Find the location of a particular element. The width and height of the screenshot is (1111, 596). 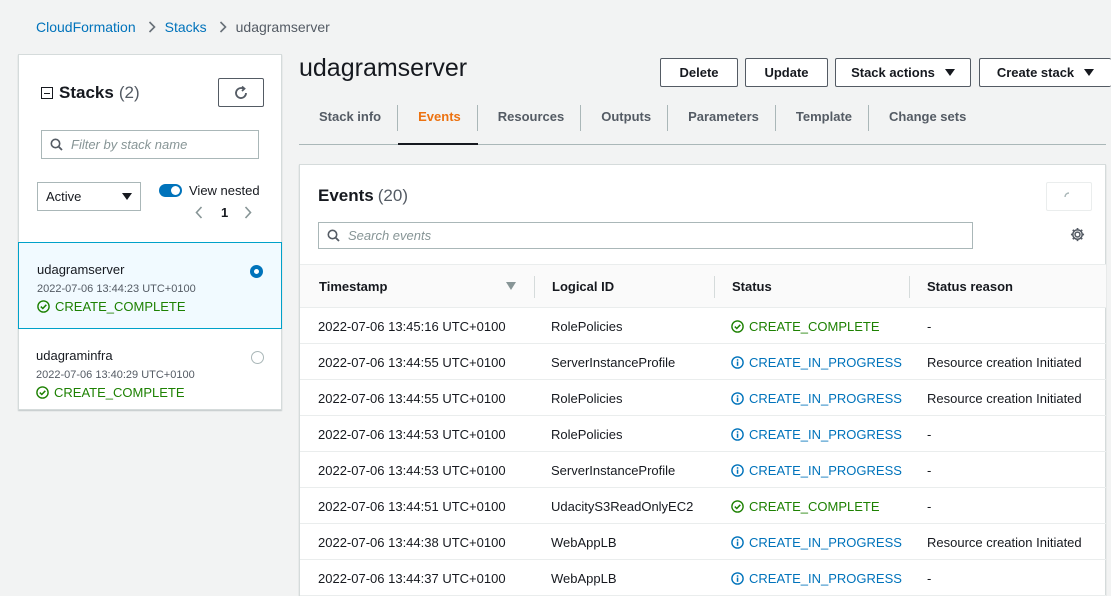

column-label: Status is located at coordinates (752, 286).